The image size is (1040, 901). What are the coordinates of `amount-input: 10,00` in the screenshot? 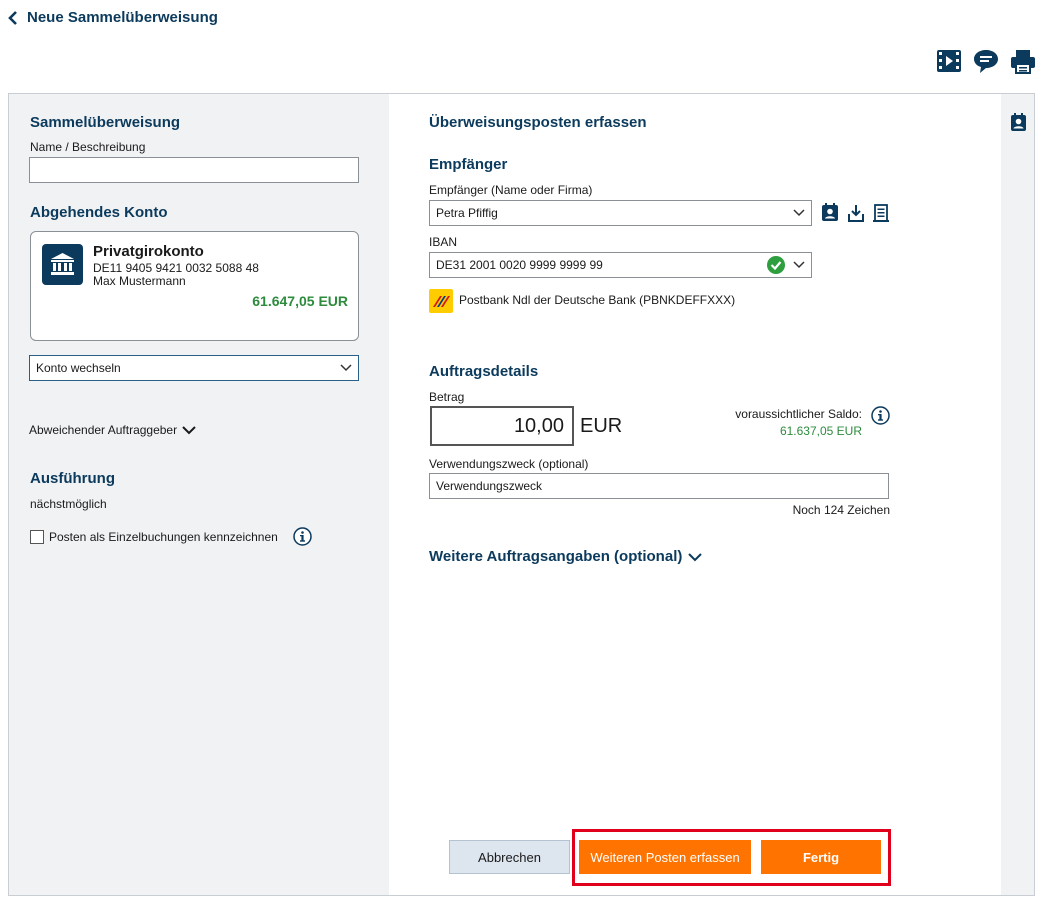 It's located at (502, 426).